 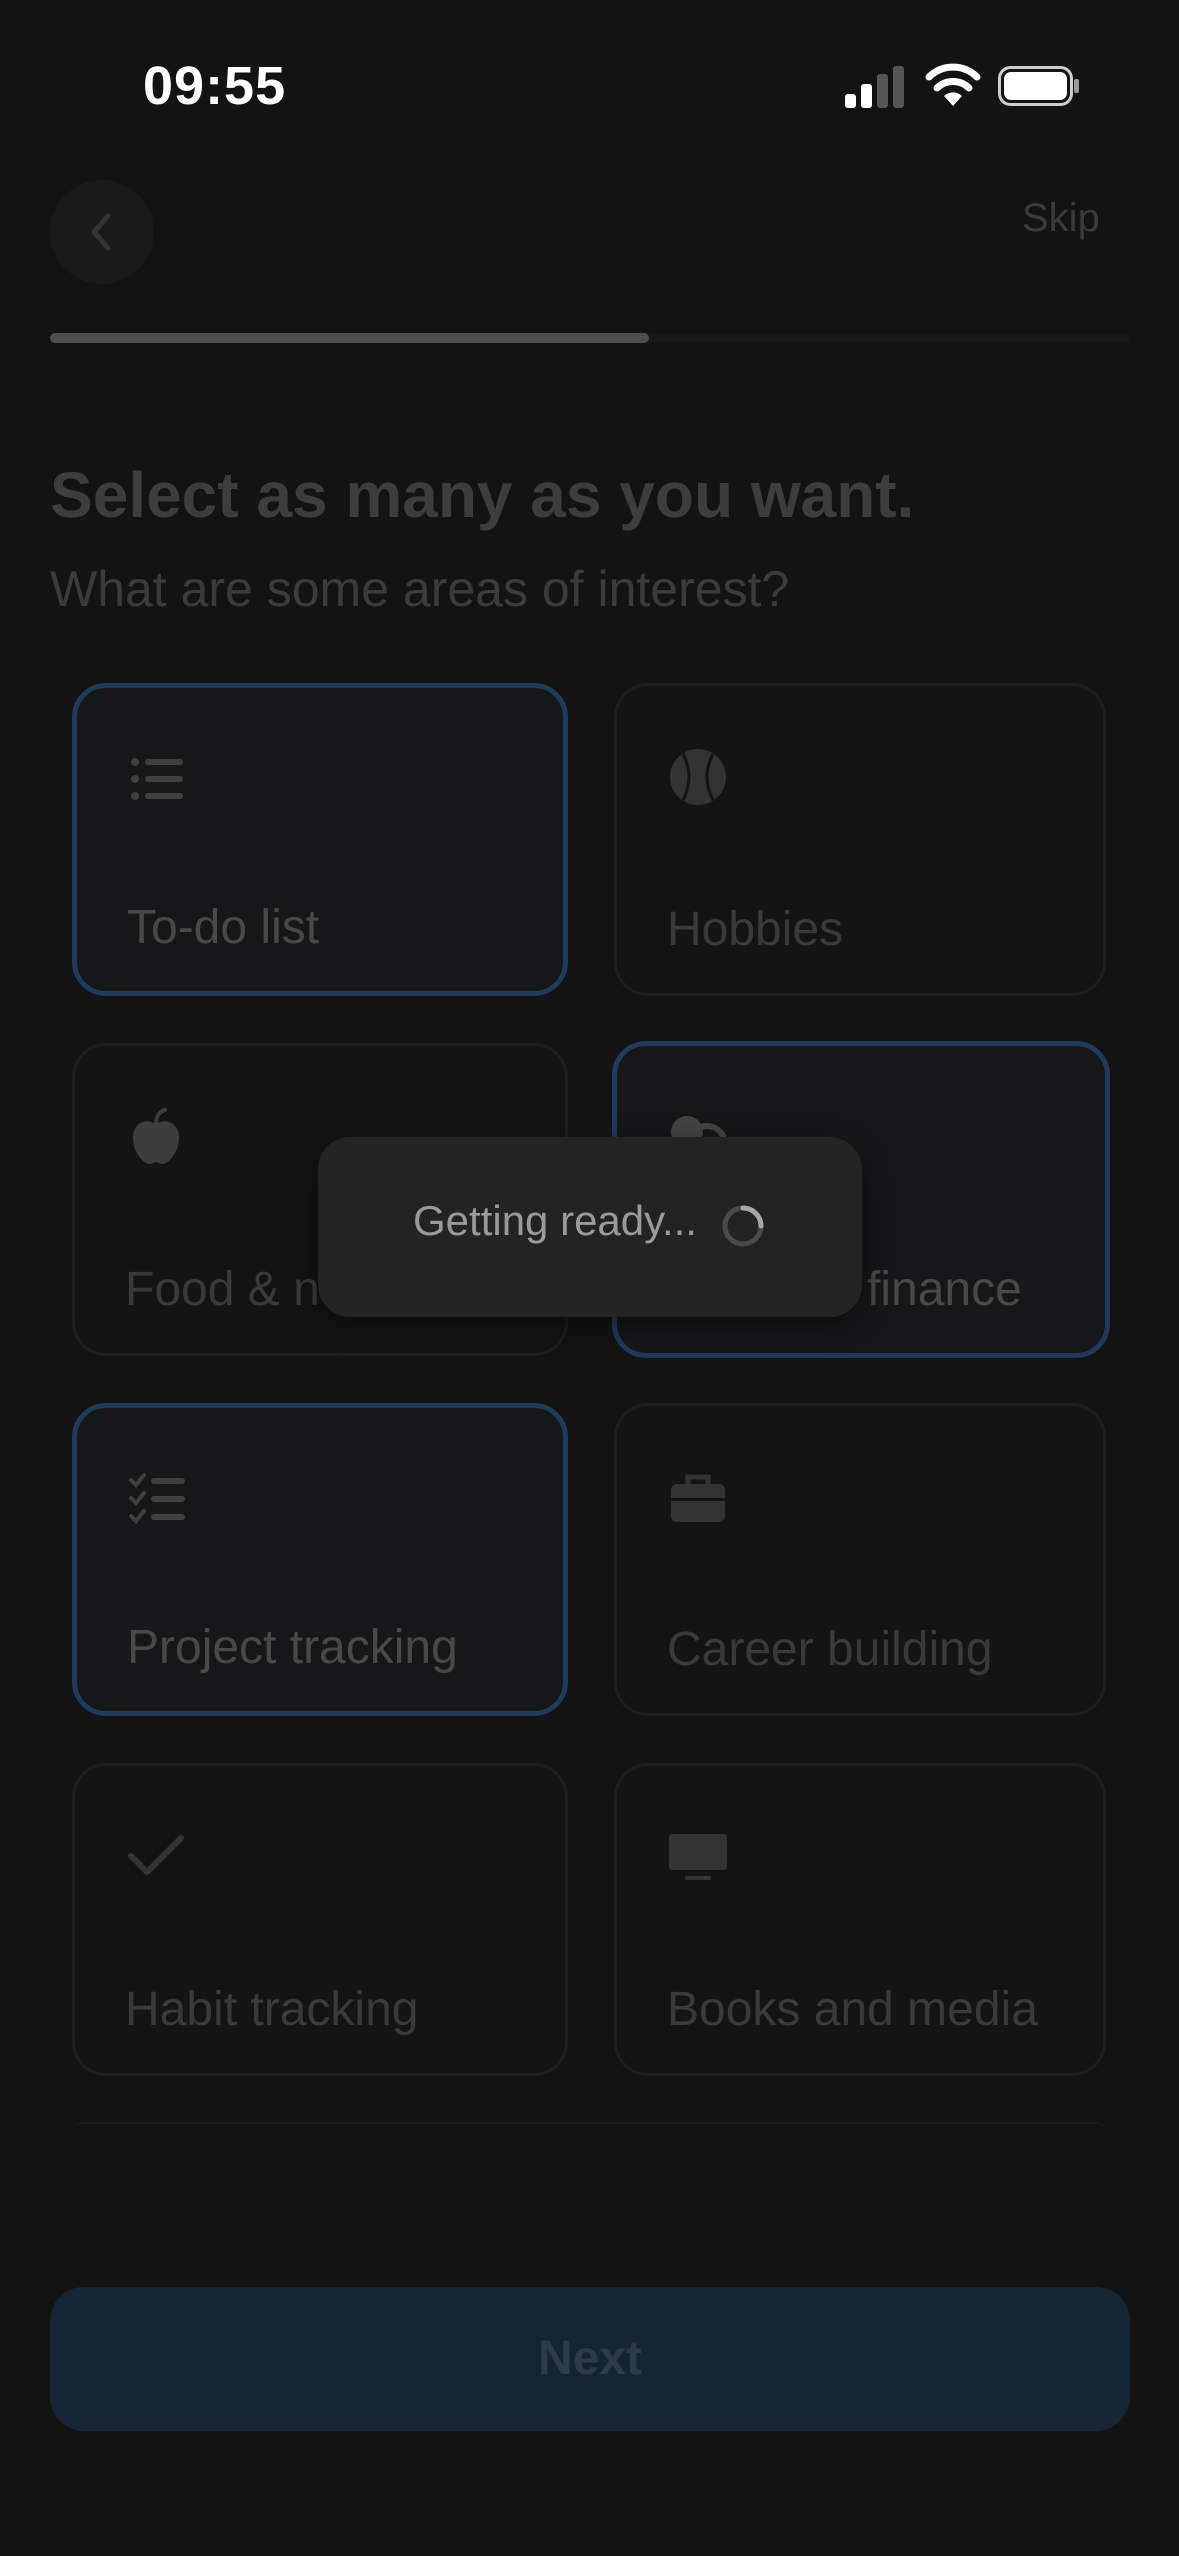 I want to click on next-button: Next, so click(x=590, y=2359).